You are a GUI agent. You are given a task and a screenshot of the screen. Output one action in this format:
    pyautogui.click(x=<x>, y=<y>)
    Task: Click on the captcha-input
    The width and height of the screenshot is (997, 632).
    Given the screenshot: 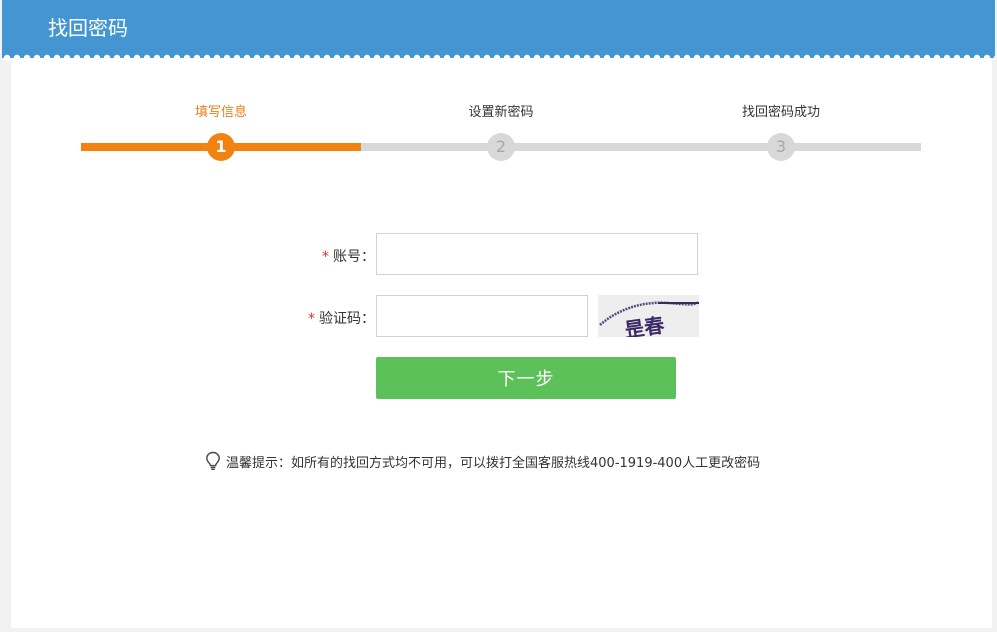 What is the action you would take?
    pyautogui.click(x=482, y=316)
    